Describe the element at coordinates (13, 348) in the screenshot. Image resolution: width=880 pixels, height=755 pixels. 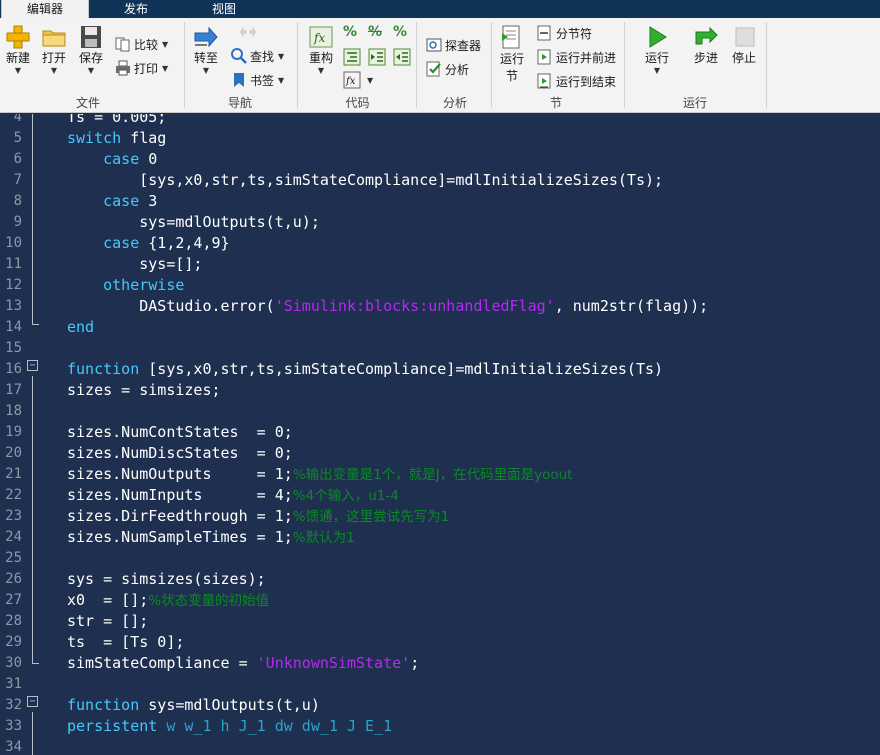
I see `line-number: 15` at that location.